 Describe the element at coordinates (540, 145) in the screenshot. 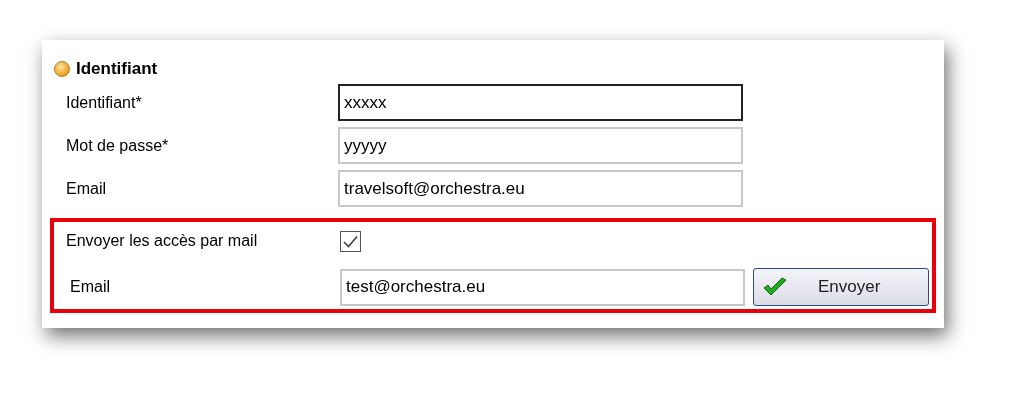

I see `input-field: yyyyy` at that location.